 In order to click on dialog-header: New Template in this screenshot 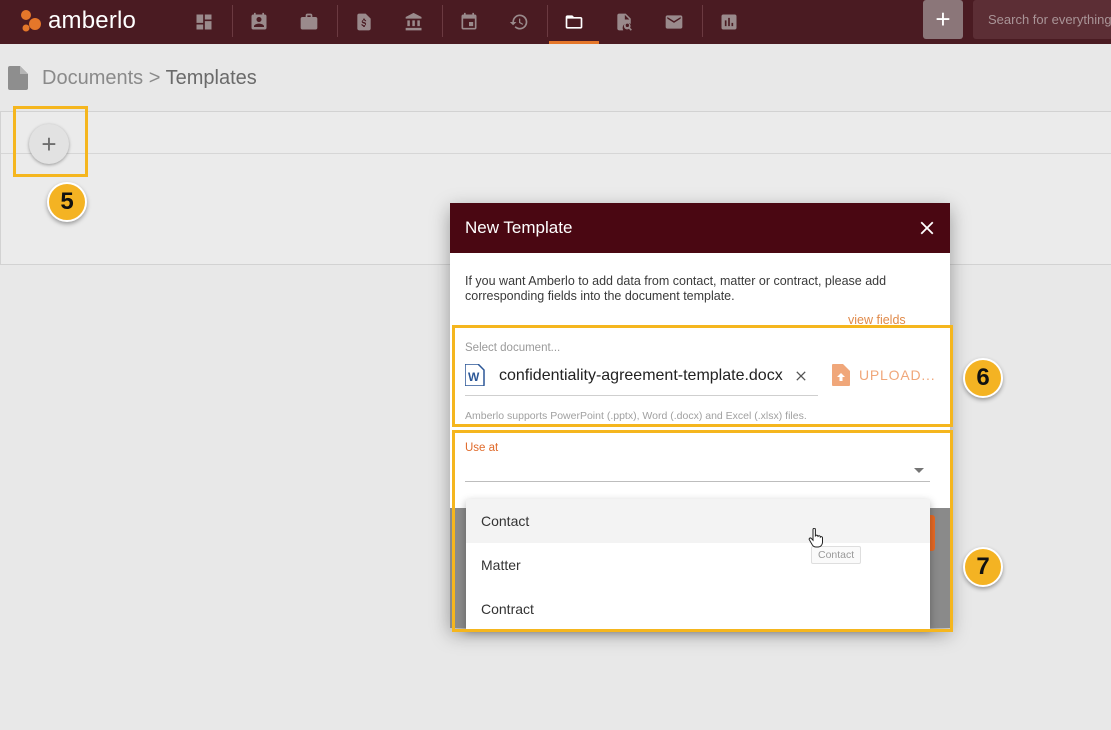, I will do `click(700, 228)`.